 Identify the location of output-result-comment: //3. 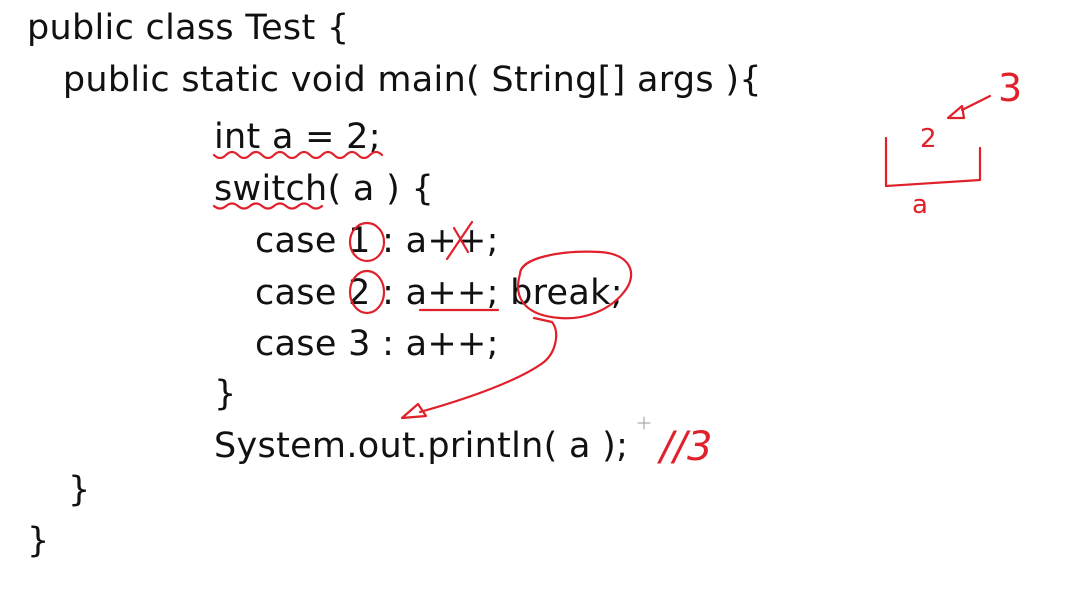
(686, 447).